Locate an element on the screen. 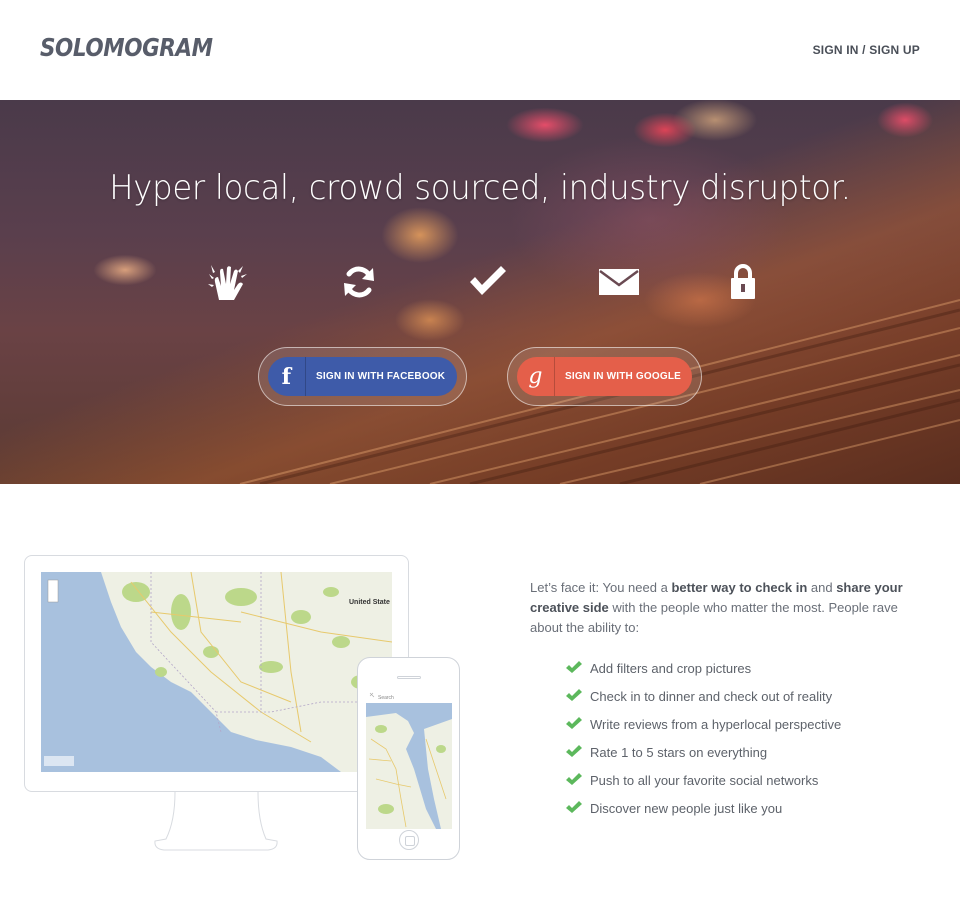  lock-icon is located at coordinates (743, 282).